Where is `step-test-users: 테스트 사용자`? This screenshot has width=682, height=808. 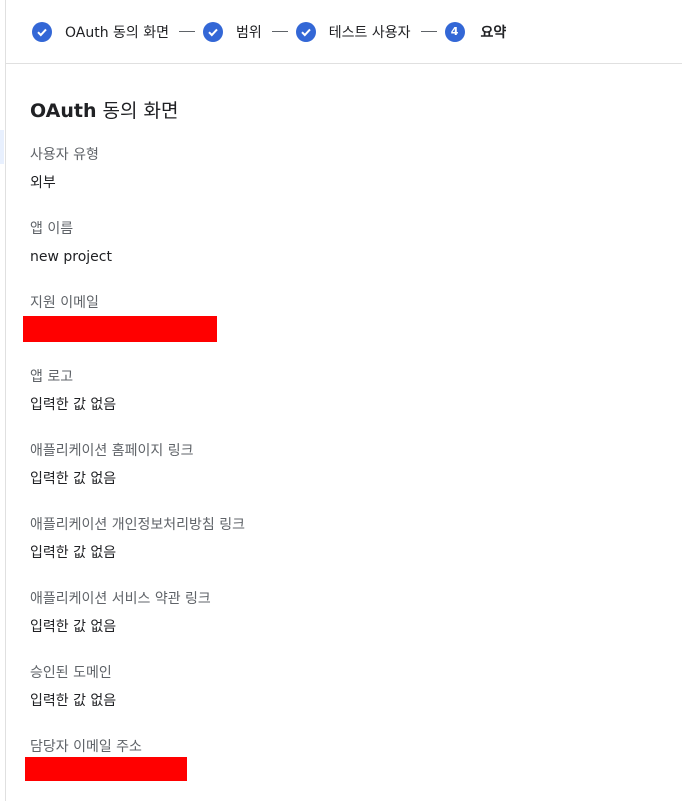
step-test-users: 테스트 사용자 is located at coordinates (353, 31).